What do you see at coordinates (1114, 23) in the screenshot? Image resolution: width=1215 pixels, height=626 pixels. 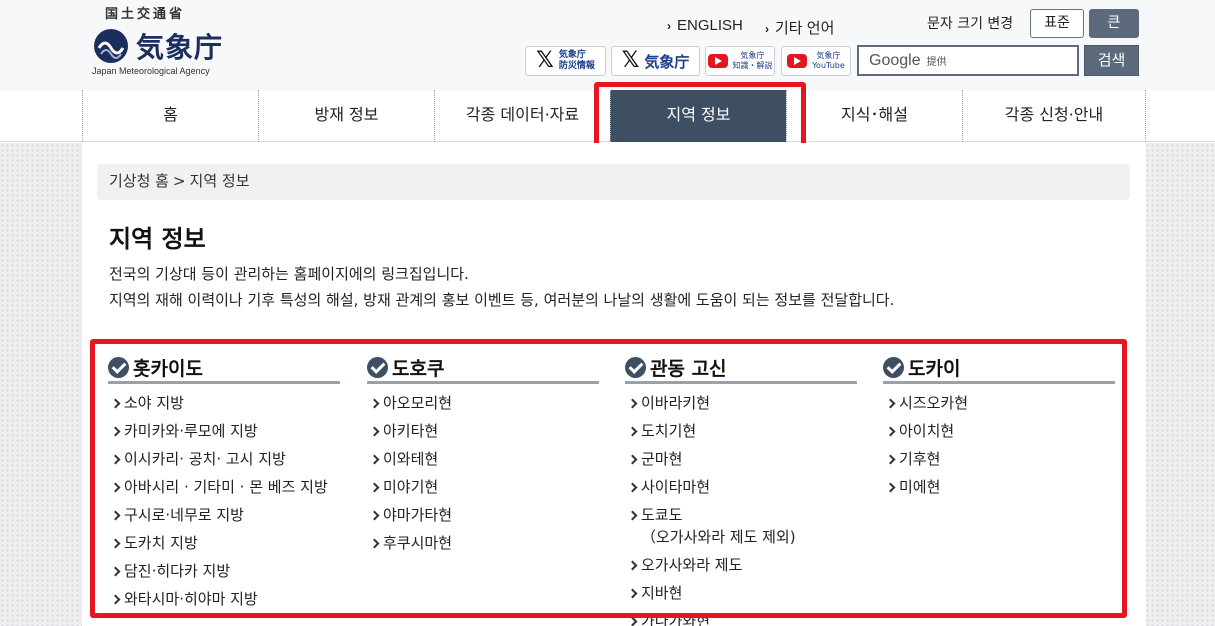 I see `font-size-large-button: 큰` at bounding box center [1114, 23].